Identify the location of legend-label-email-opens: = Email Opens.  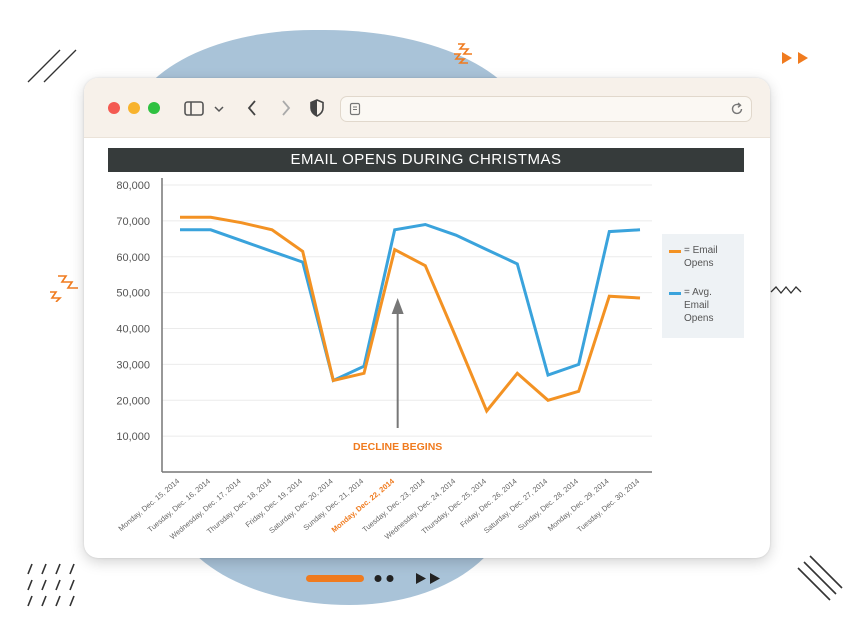
(701, 257).